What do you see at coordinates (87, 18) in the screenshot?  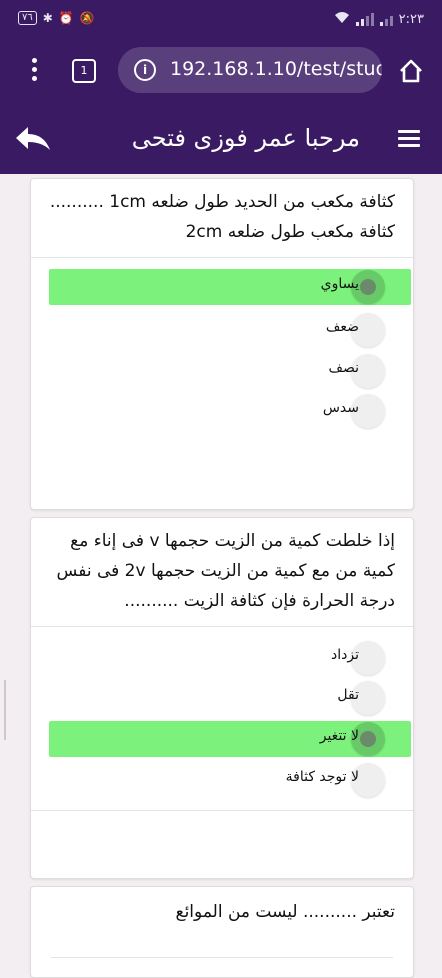 I see `mute-icon: 🔕` at bounding box center [87, 18].